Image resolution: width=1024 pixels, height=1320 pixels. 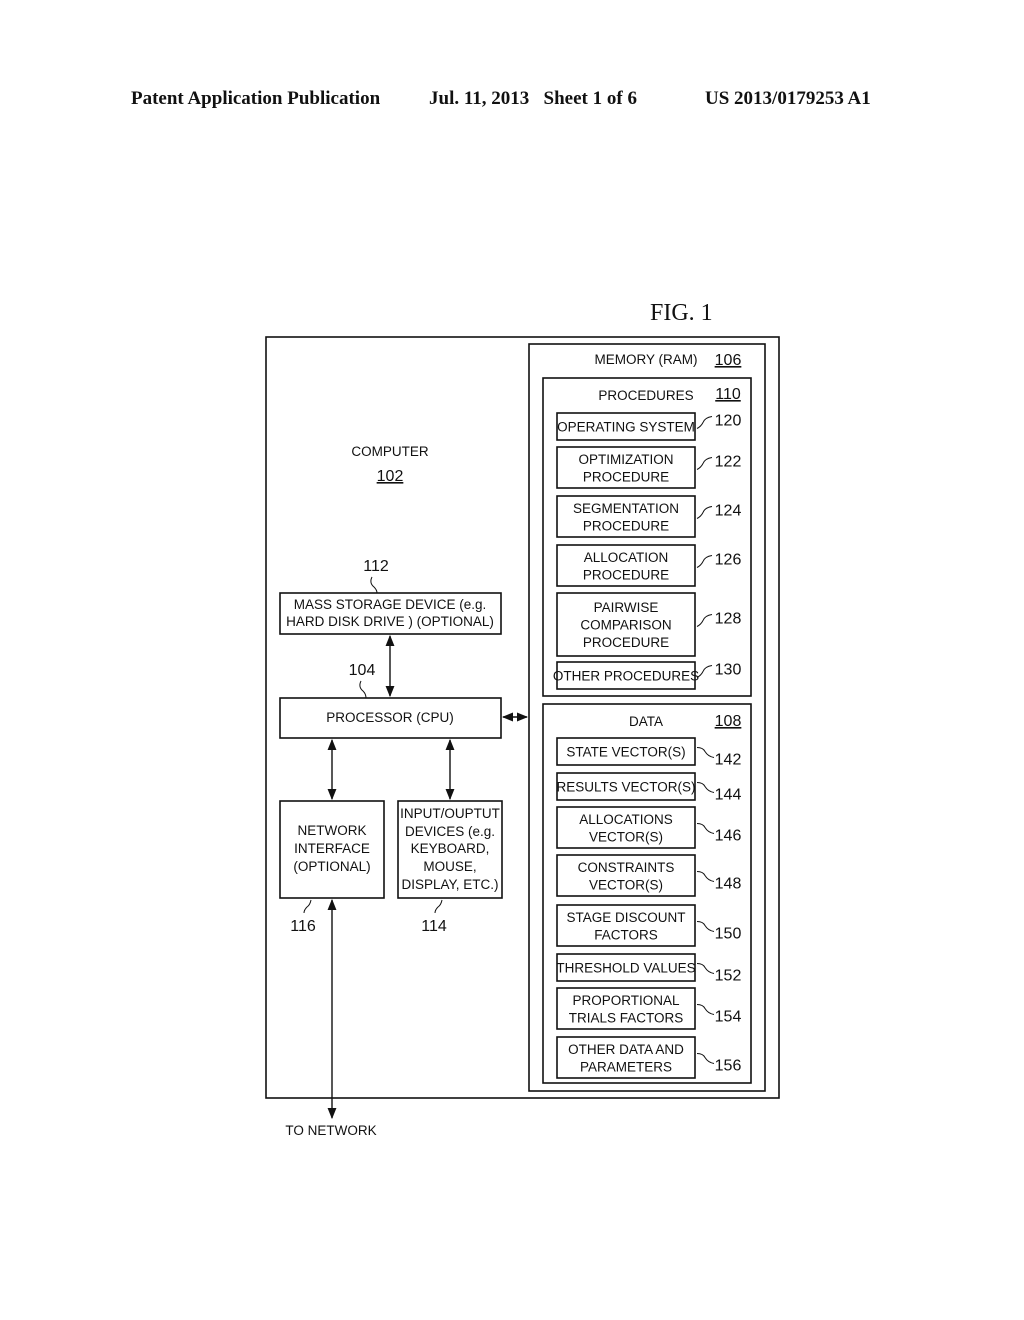 I want to click on procedure-ref: 120, so click(x=728, y=421).